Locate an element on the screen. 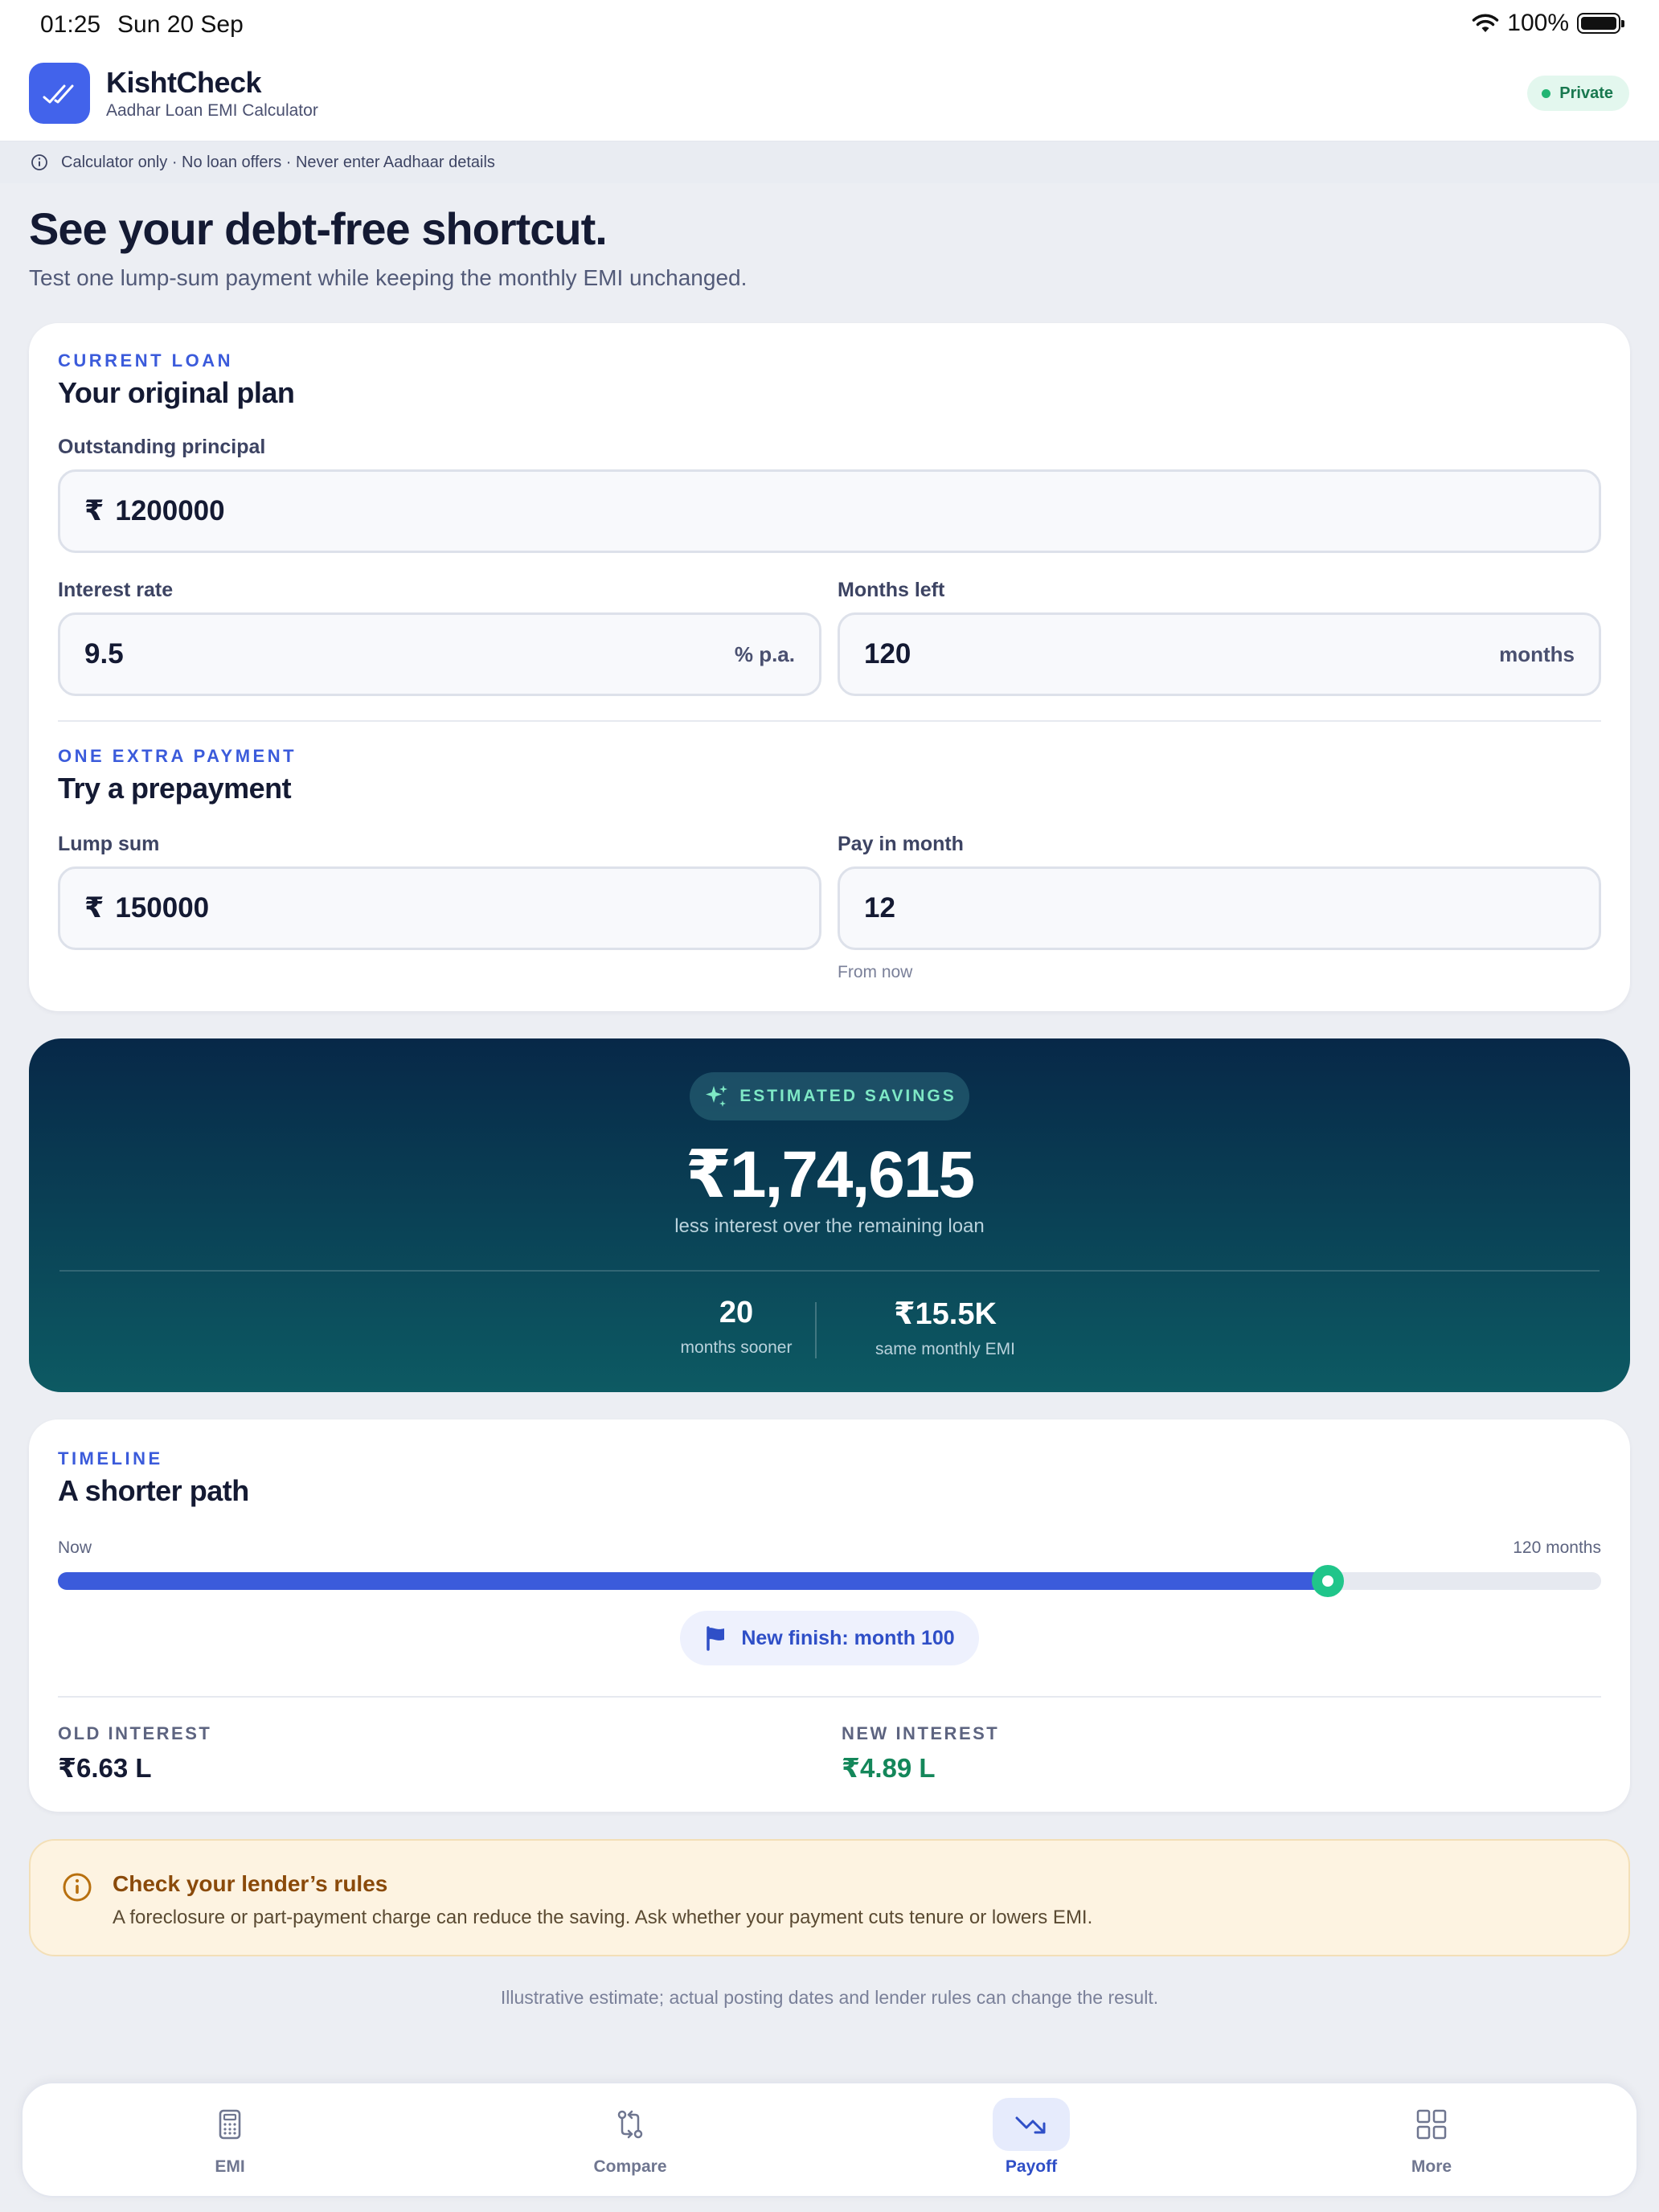  timeline-track is located at coordinates (829, 1581).